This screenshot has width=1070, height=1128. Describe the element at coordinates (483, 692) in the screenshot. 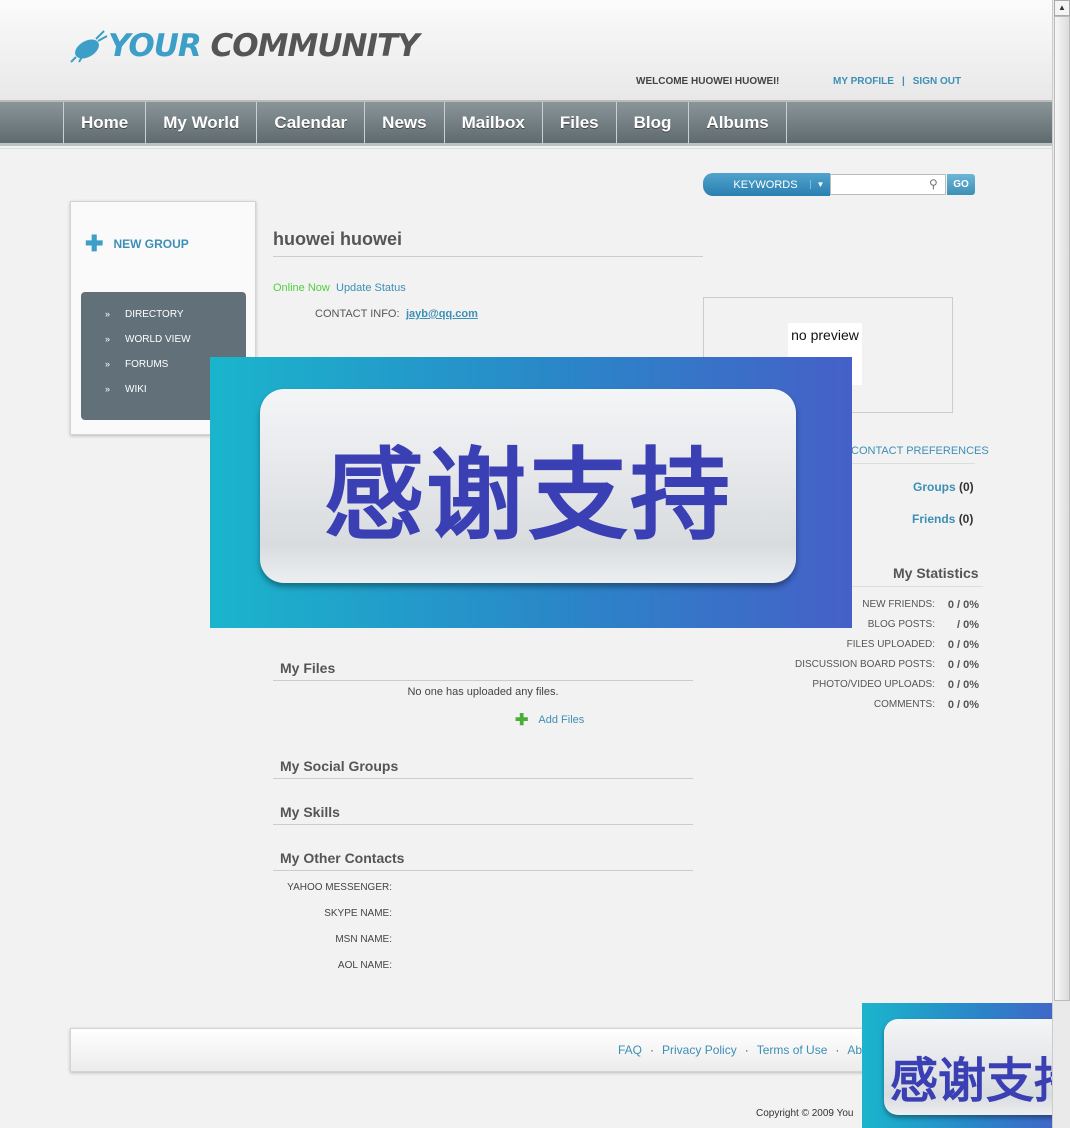

I see `no-files-message: No one has uploaded any files.` at that location.